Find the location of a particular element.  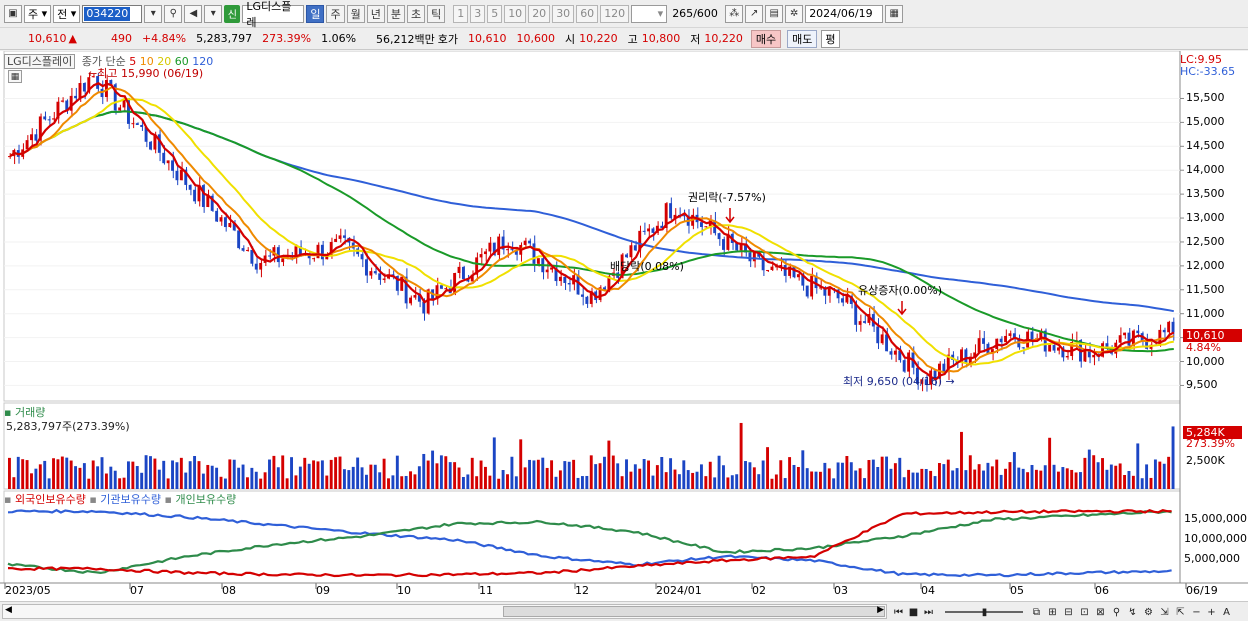

date-axis-label: 06/19 is located at coordinates (1202, 590).